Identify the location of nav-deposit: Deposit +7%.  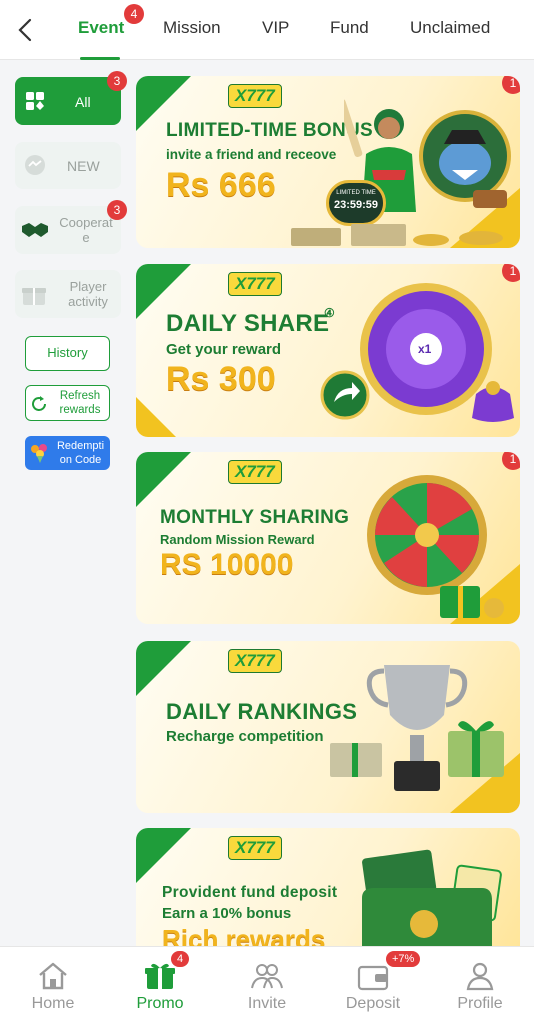
(374, 982).